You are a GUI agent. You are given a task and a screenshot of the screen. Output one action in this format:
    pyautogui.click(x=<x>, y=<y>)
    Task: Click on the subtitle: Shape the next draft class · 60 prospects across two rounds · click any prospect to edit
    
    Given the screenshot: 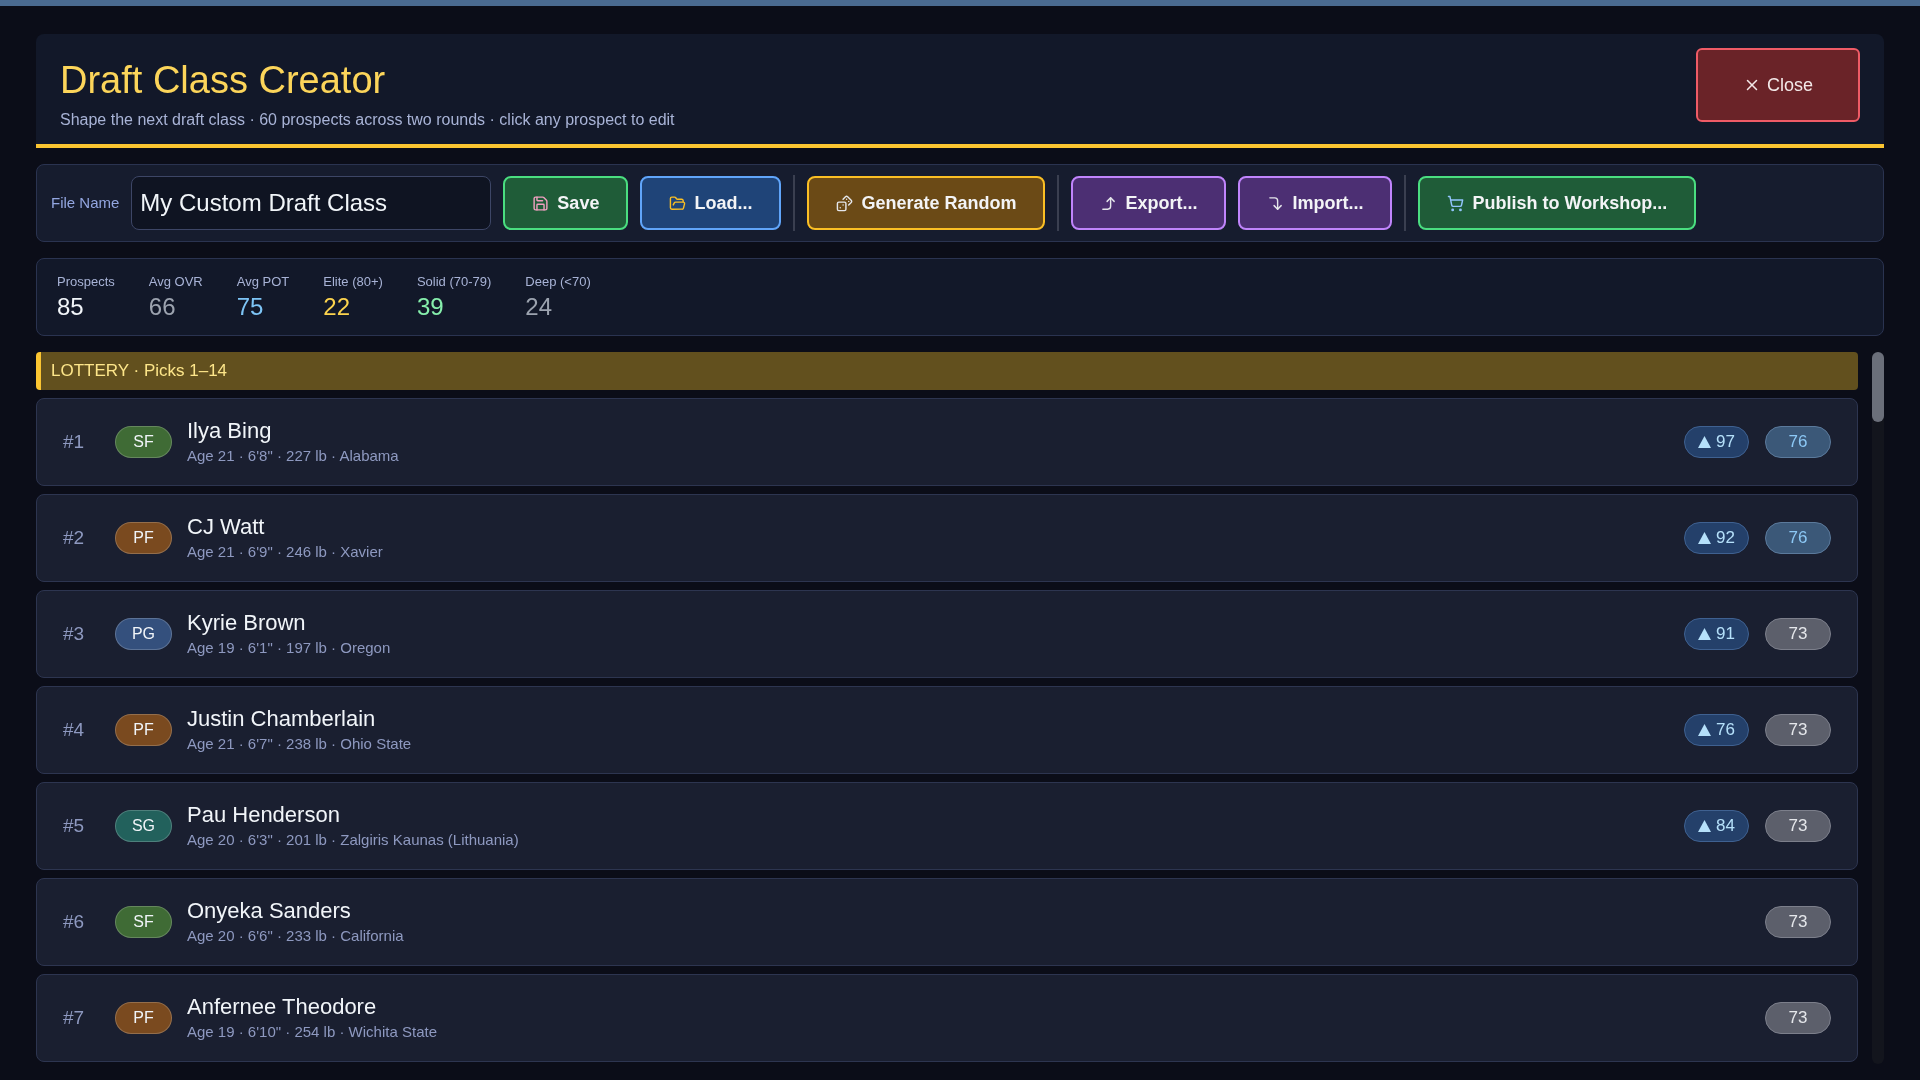 What is the action you would take?
    pyautogui.click(x=367, y=120)
    